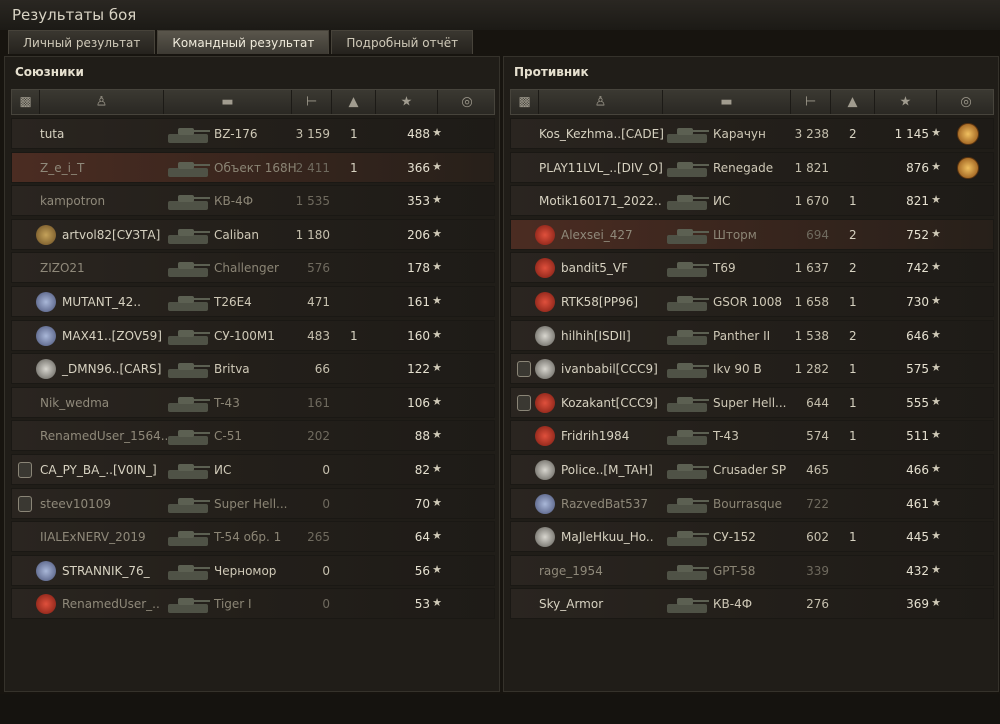  I want to click on table-row: ZIZO21 Challenger 576 178 ★, so click(253, 268).